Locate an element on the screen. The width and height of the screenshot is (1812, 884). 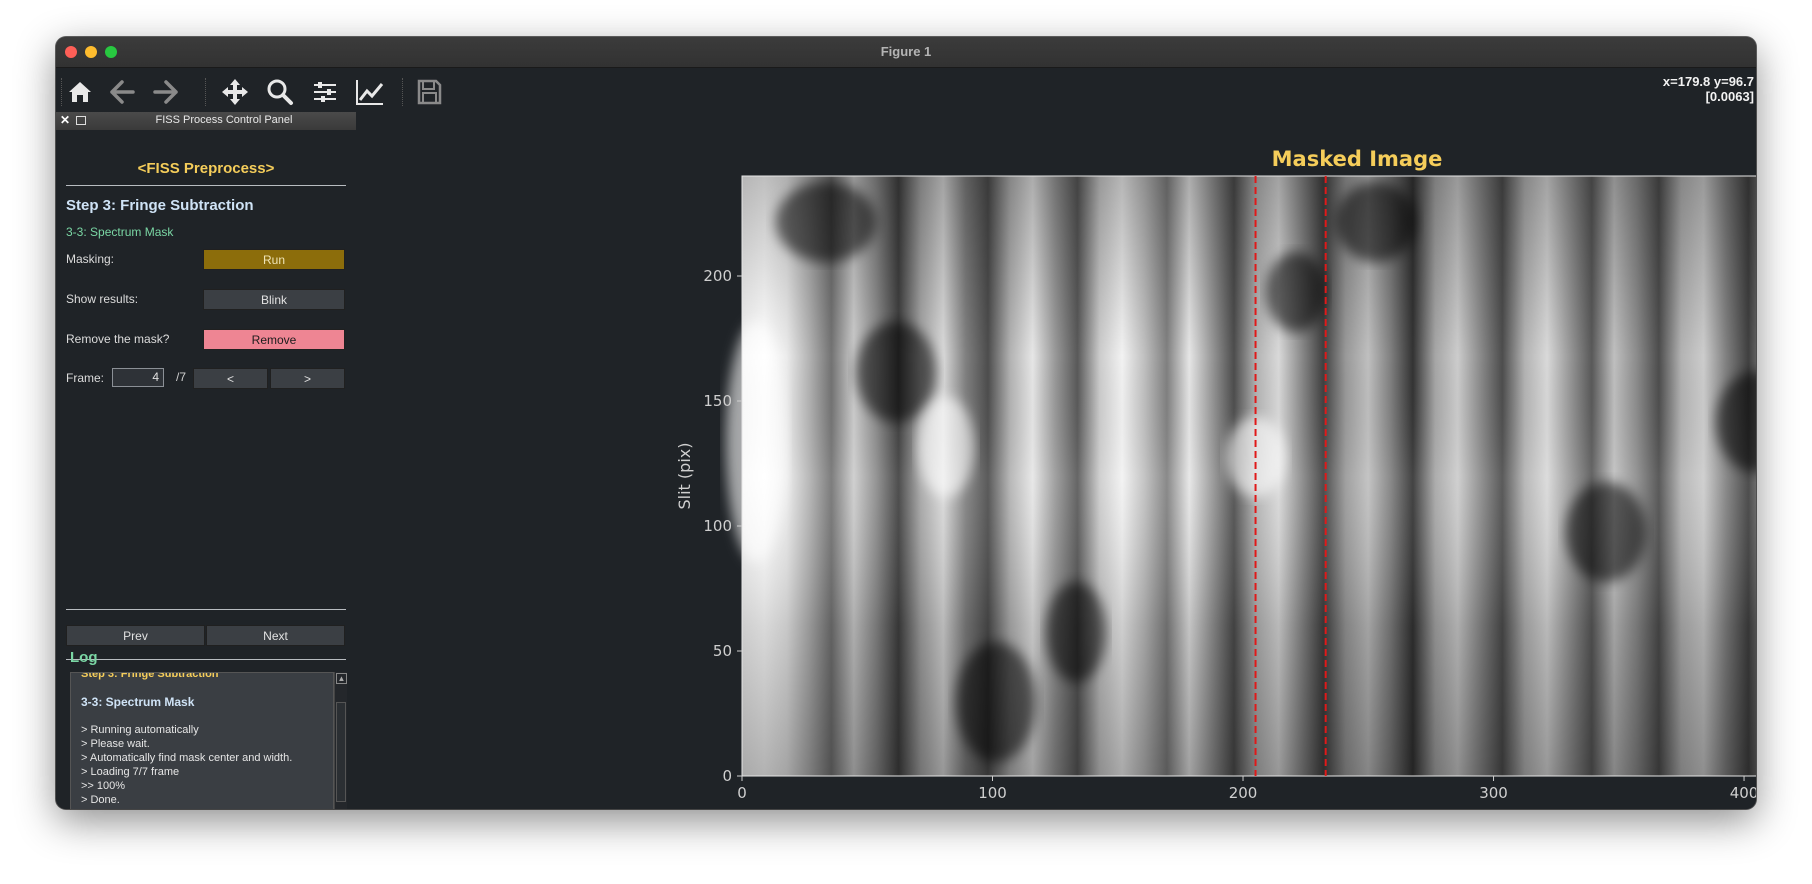
panel-header-title: FISS Process Control Panel is located at coordinates (224, 120).